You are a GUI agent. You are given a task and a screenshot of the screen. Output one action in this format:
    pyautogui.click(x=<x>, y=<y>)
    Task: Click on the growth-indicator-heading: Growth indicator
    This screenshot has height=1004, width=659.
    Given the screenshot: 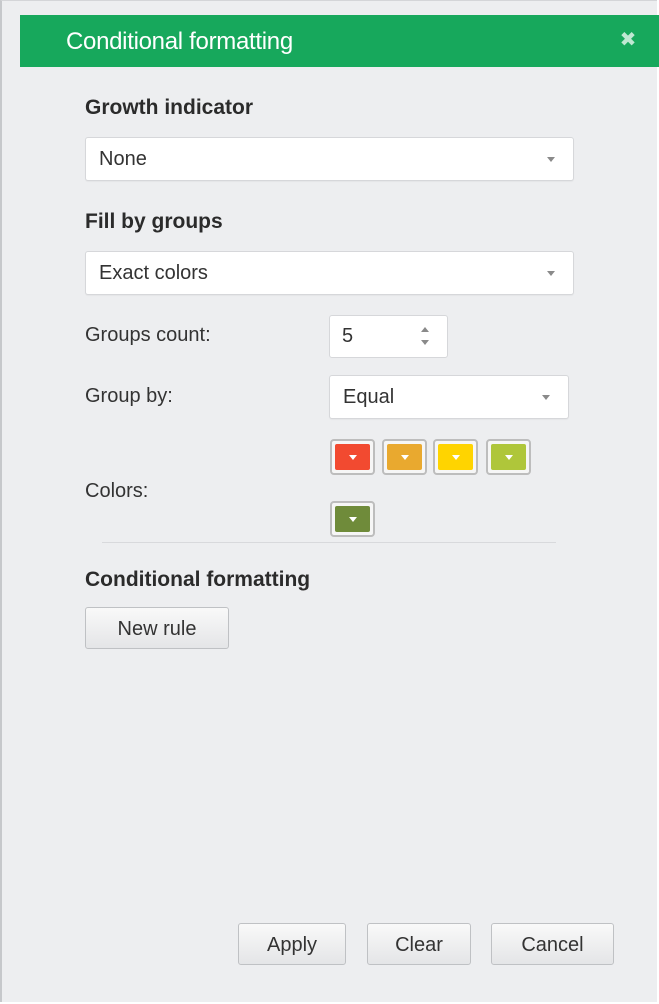 What is the action you would take?
    pyautogui.click(x=169, y=107)
    